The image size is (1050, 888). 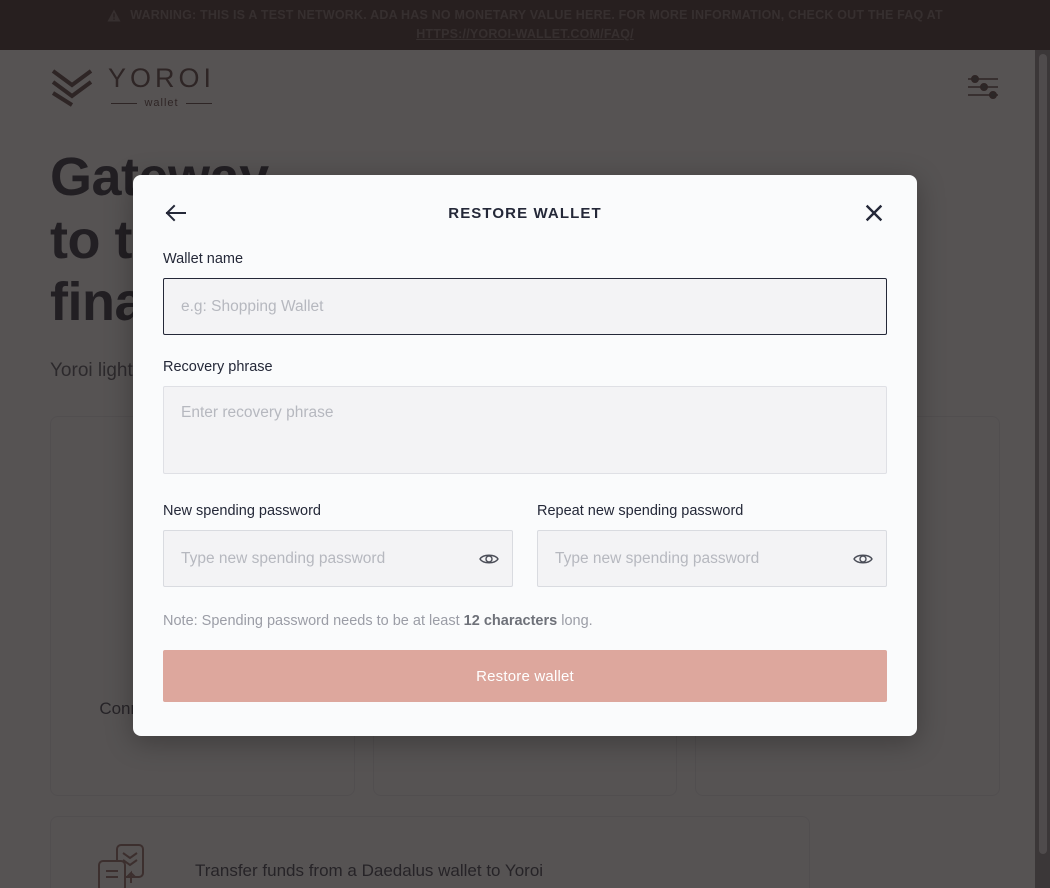 What do you see at coordinates (640, 511) in the screenshot?
I see `repeat-password-label: Repeat new spending password` at bounding box center [640, 511].